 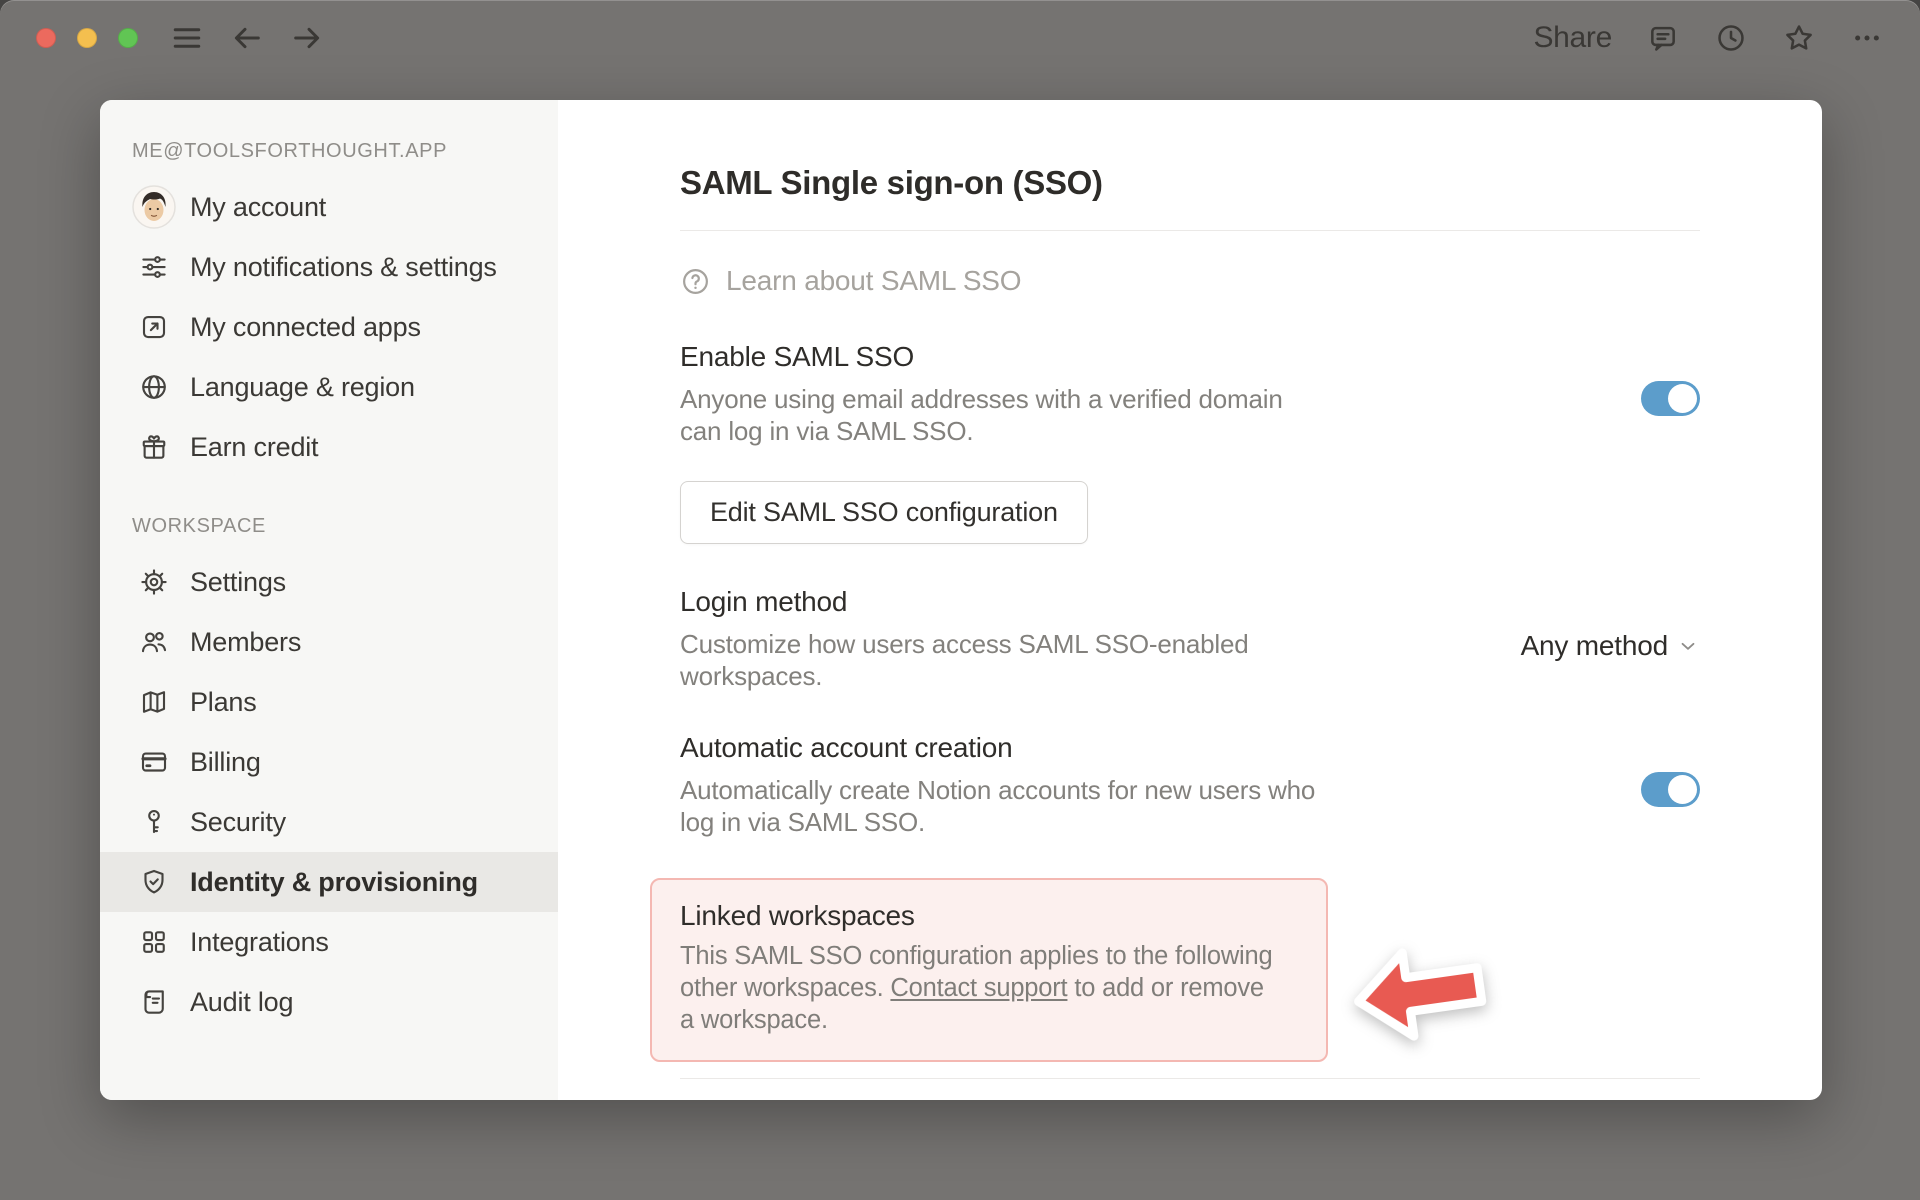 I want to click on star-icon, so click(x=1799, y=38).